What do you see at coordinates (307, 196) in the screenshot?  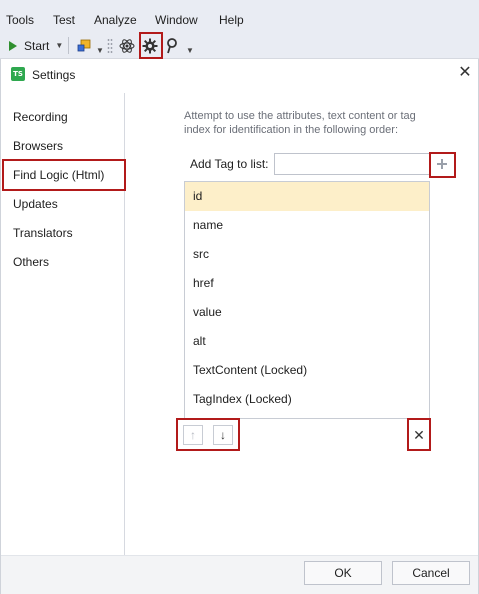 I see `list-item-id: id` at bounding box center [307, 196].